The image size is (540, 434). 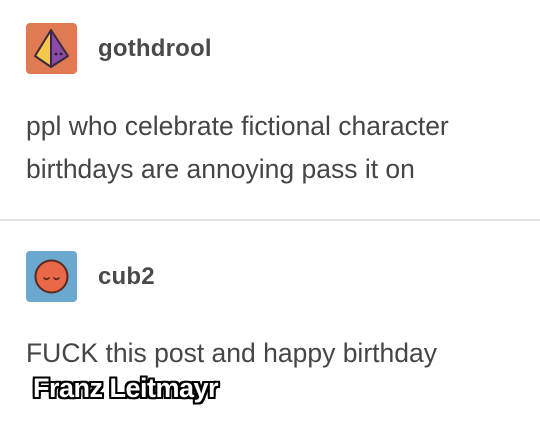 What do you see at coordinates (155, 49) in the screenshot?
I see `username: gothdrool` at bounding box center [155, 49].